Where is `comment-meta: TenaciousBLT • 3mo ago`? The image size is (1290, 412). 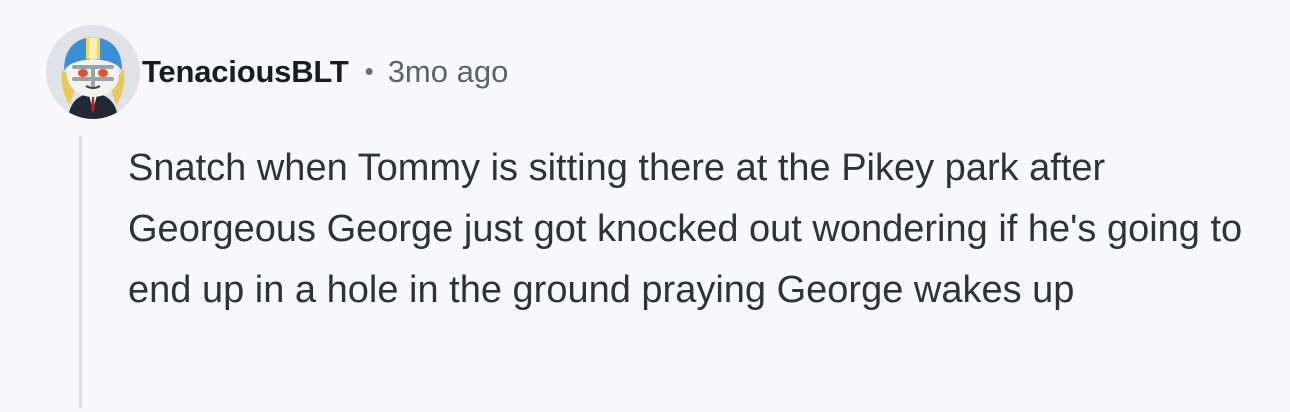 comment-meta: TenaciousBLT • 3mo ago is located at coordinates (325, 72).